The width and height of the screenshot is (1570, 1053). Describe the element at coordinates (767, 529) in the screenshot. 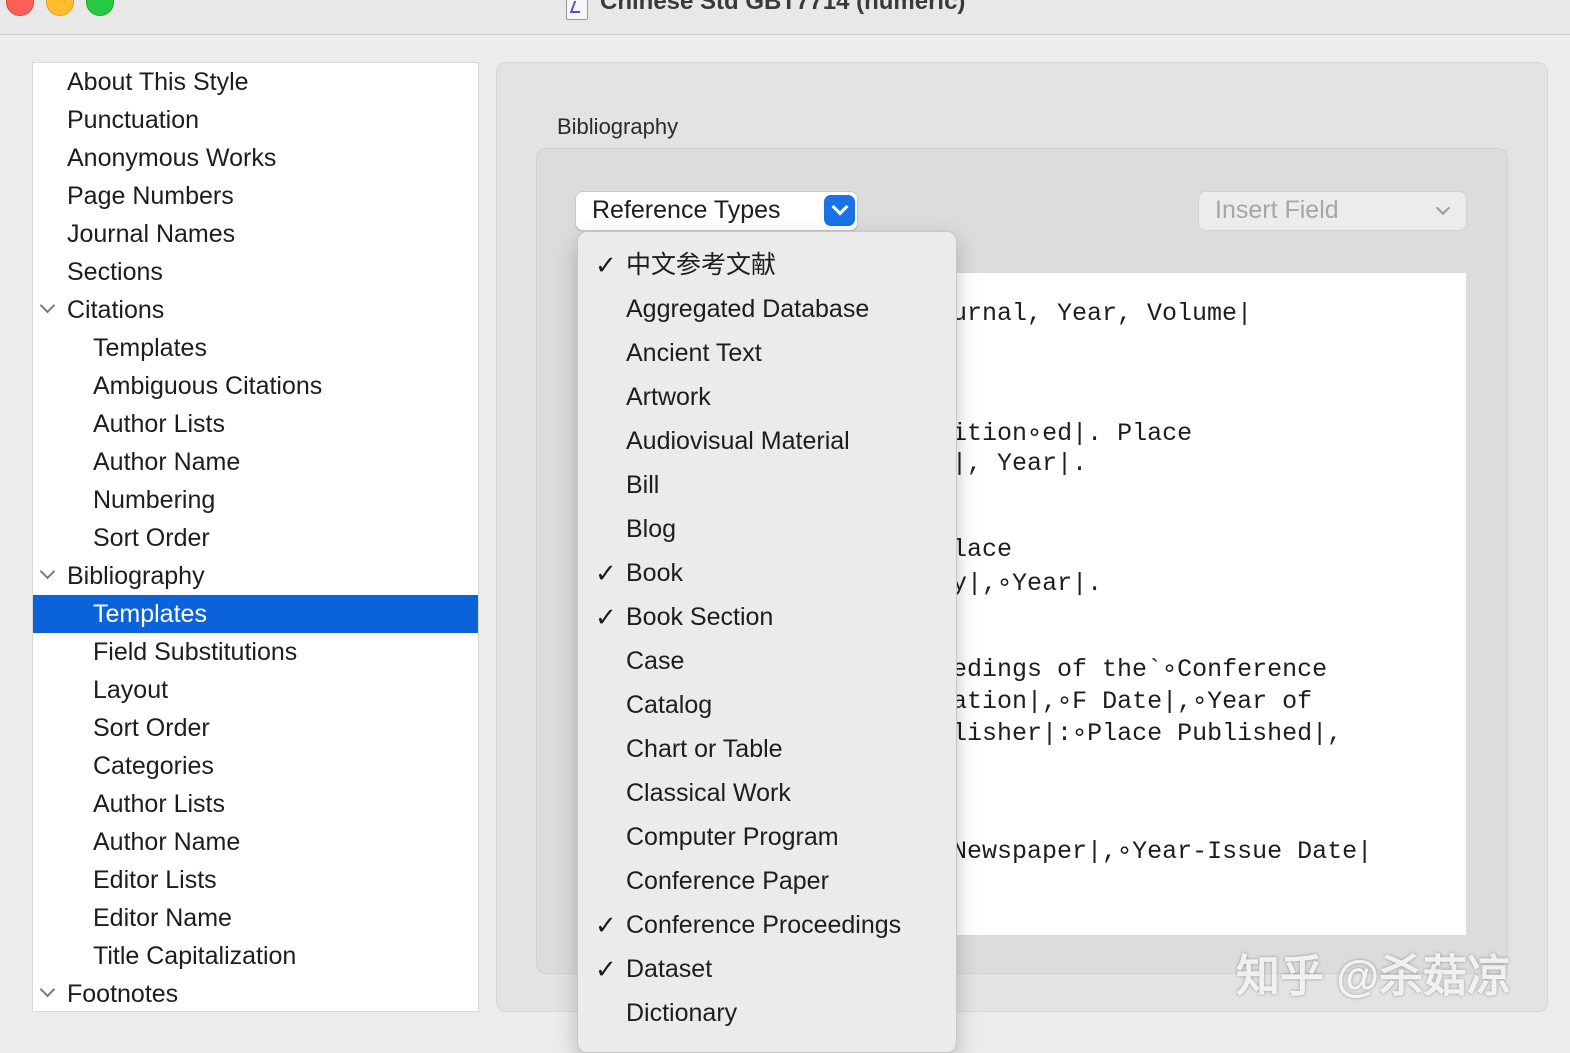

I see `menu-item: Blog` at that location.